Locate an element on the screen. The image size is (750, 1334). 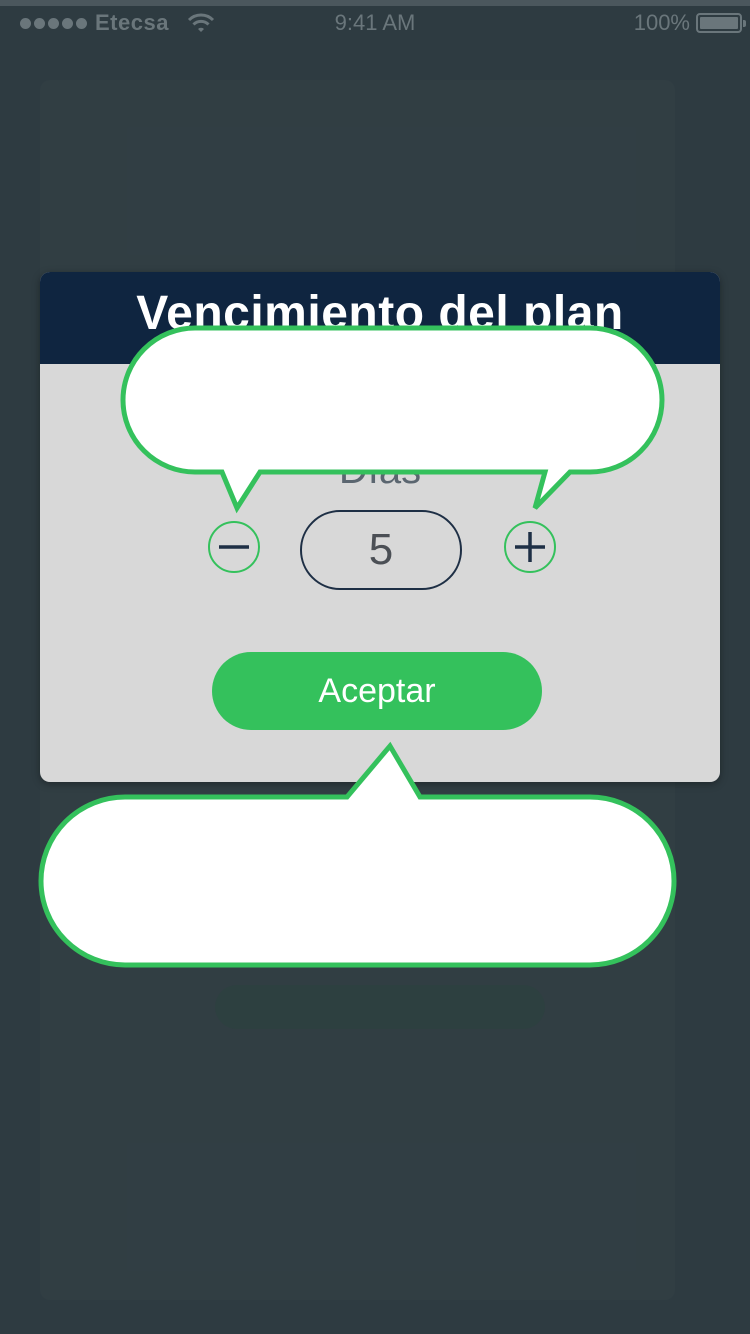
plus-icon is located at coordinates (530, 547).